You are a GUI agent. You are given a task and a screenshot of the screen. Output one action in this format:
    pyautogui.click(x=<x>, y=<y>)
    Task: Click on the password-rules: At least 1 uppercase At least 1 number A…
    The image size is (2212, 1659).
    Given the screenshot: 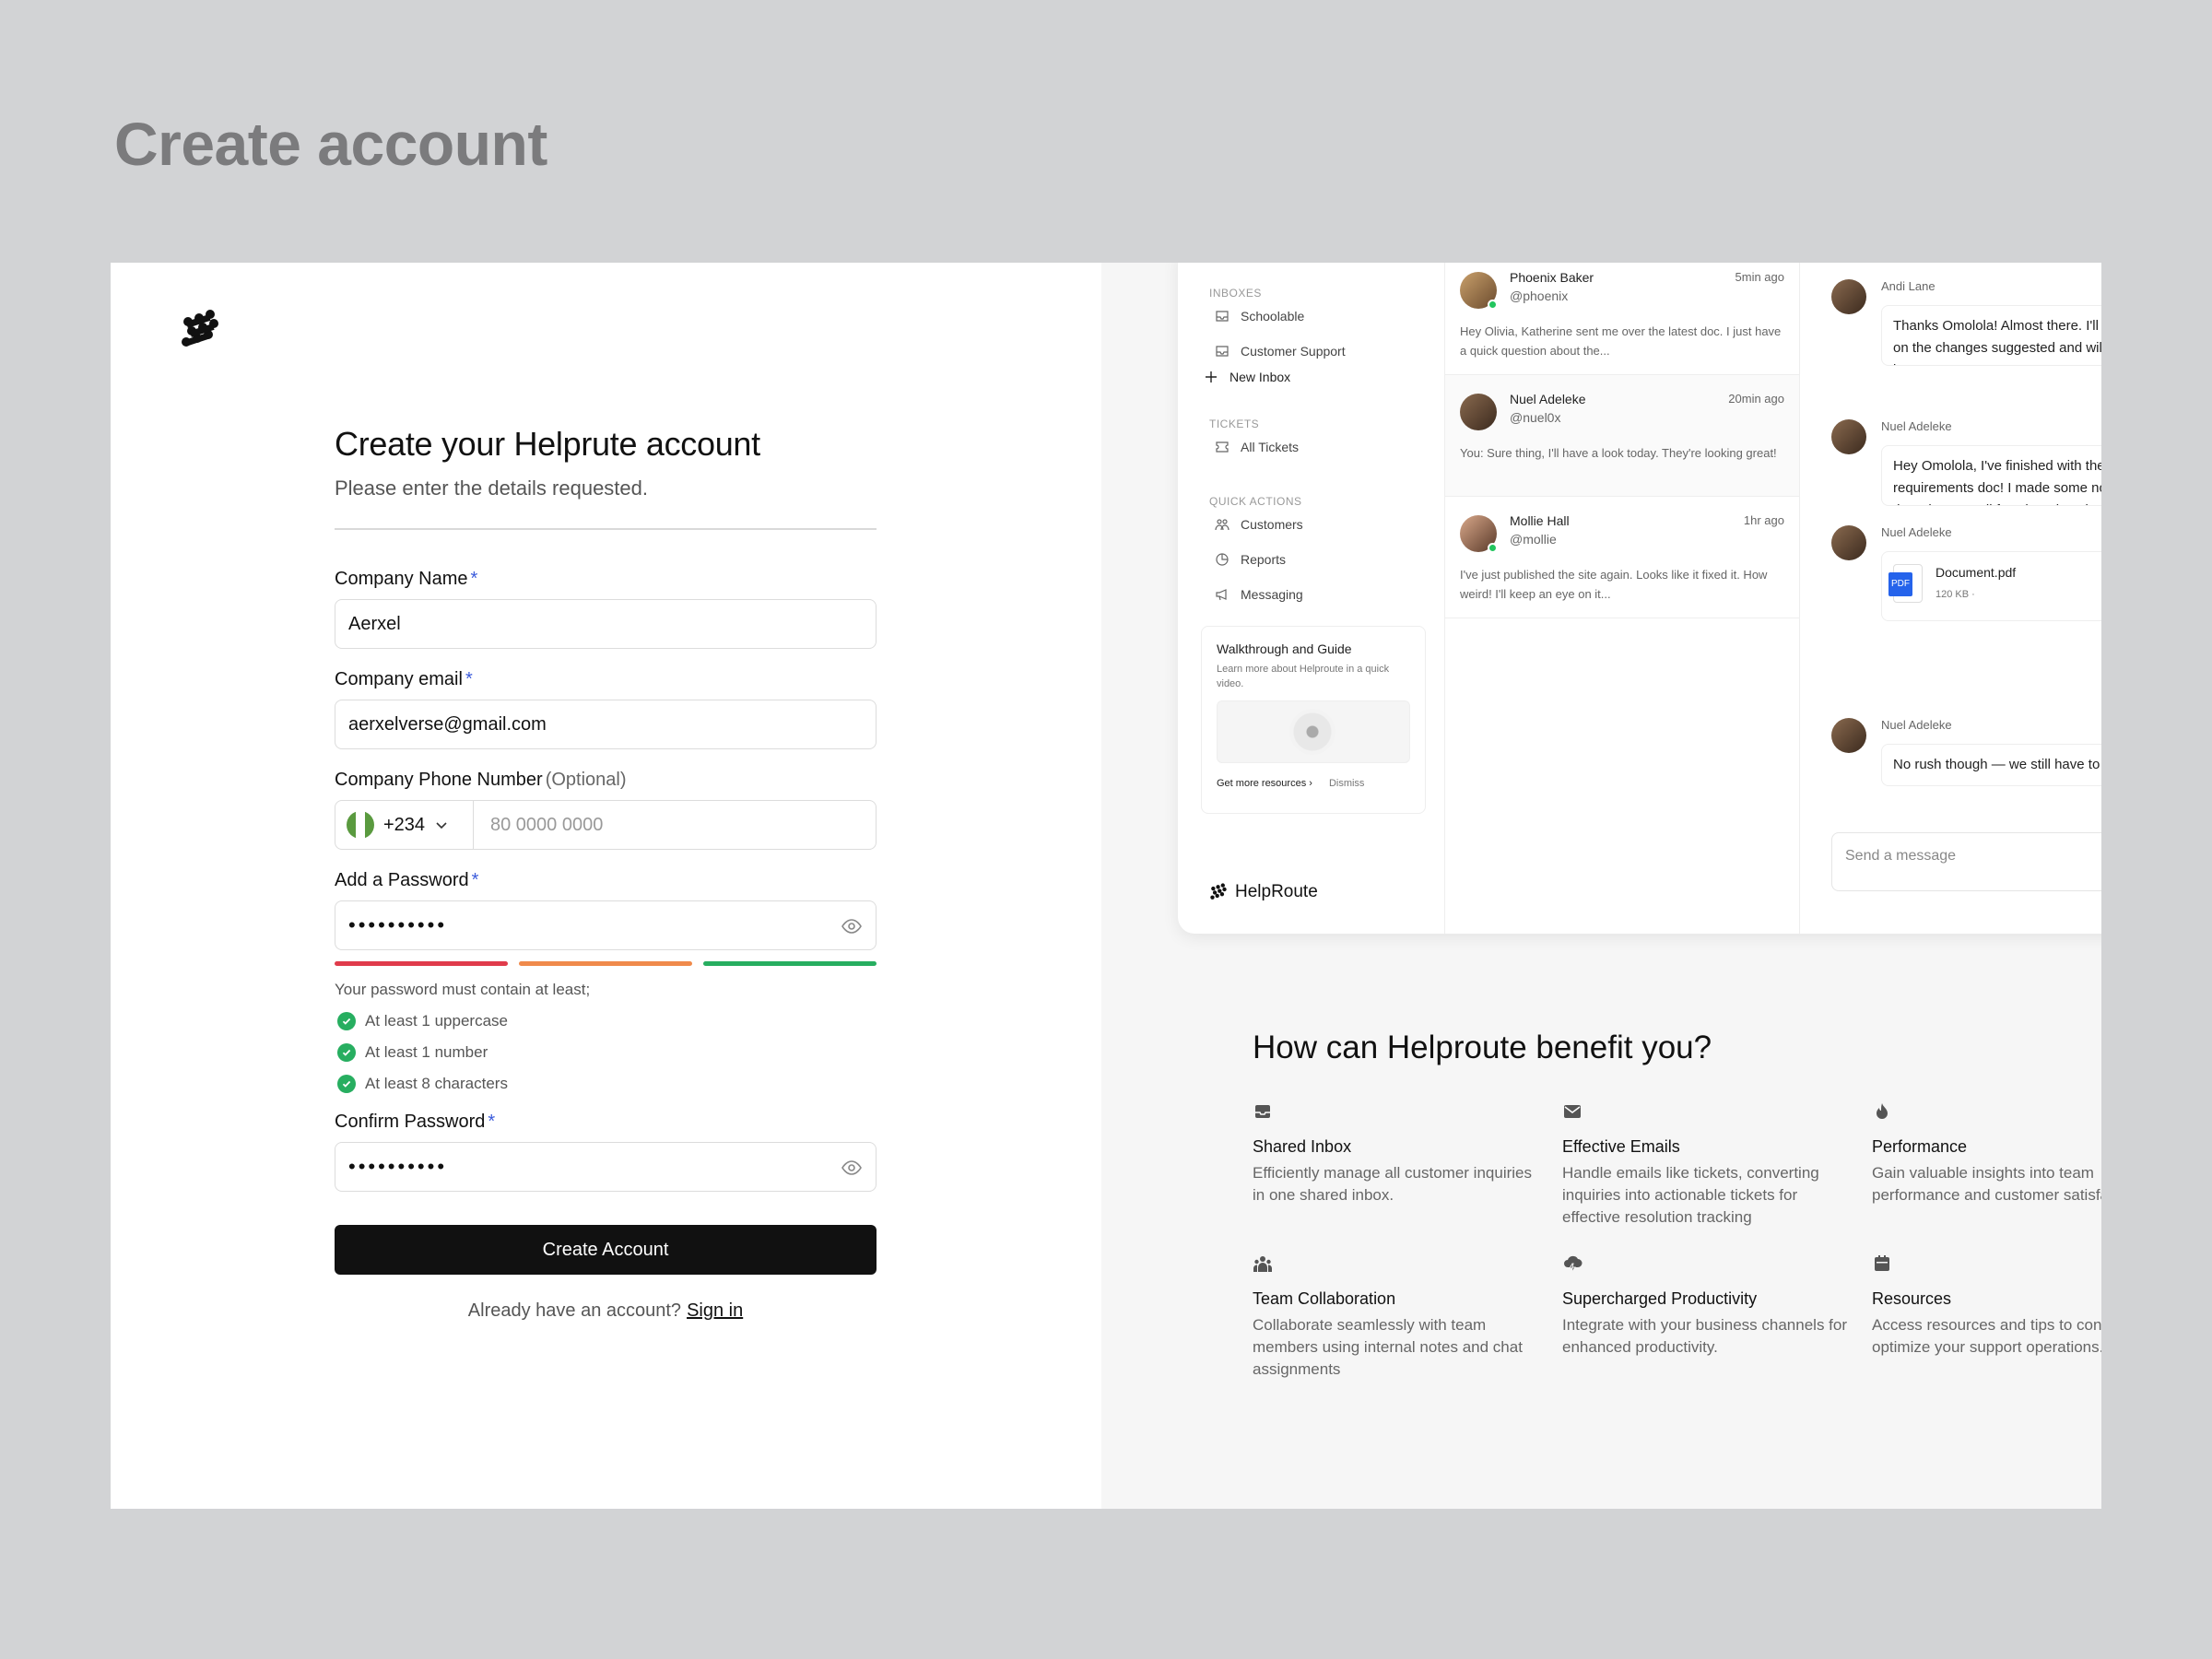 What is the action you would take?
    pyautogui.click(x=606, y=1052)
    